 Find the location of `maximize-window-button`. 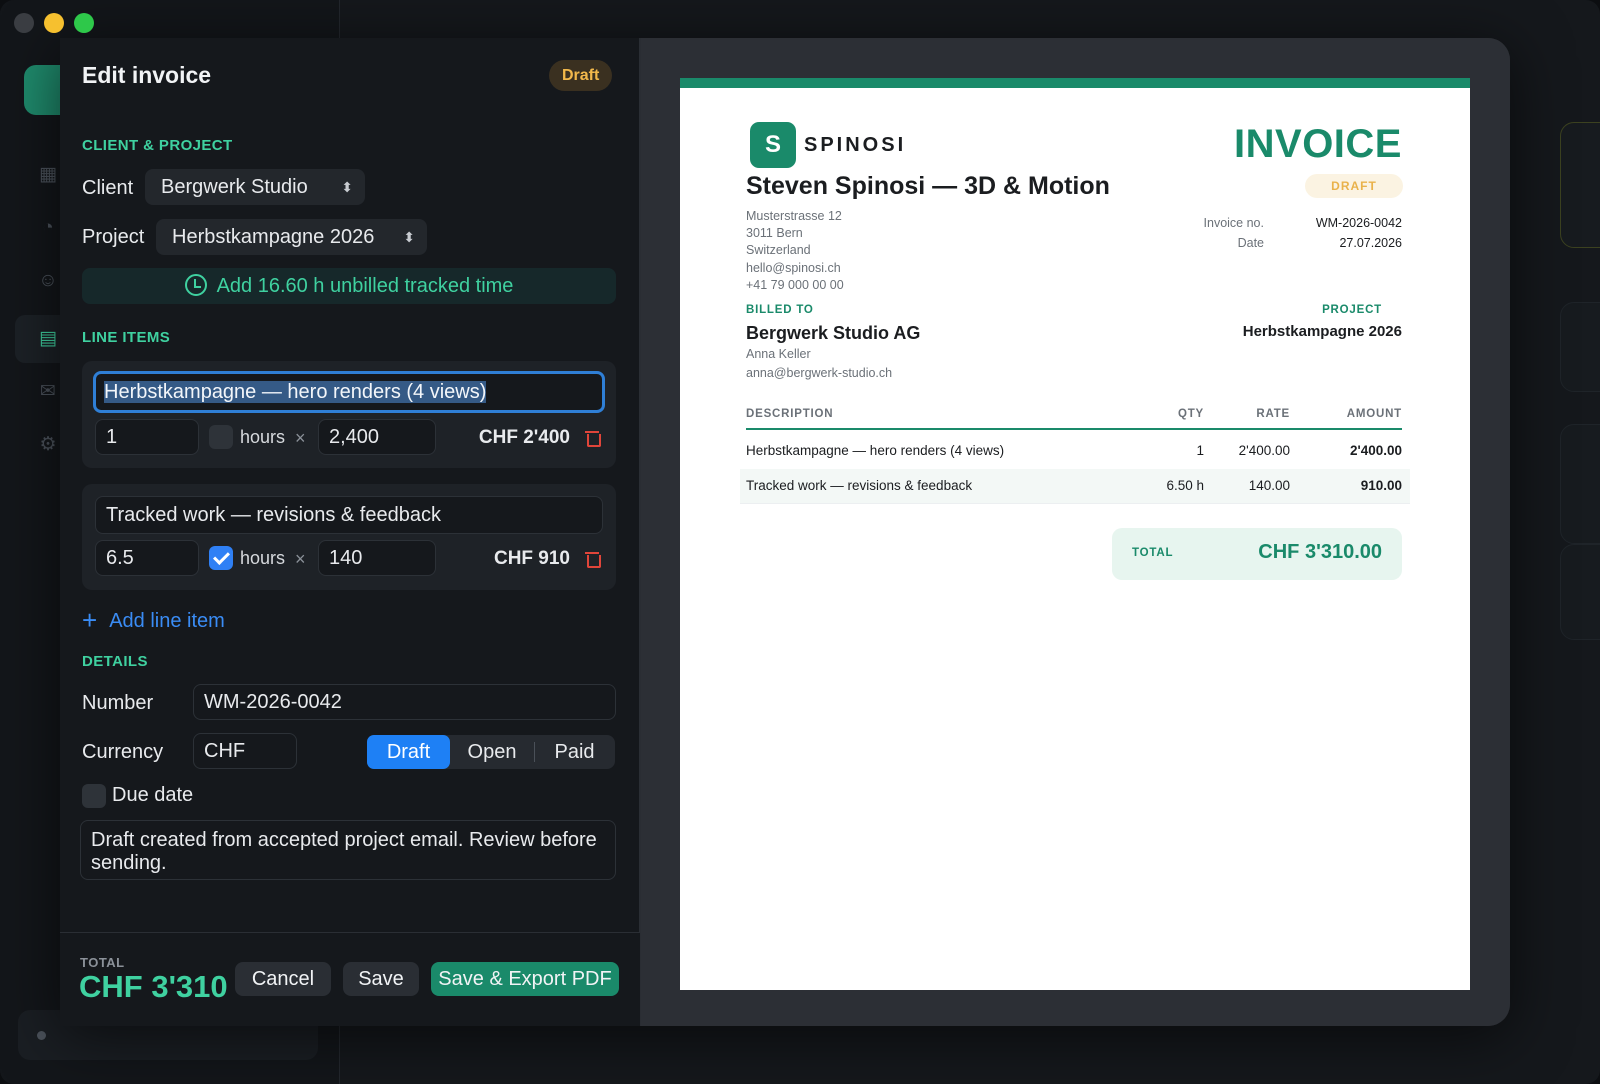

maximize-window-button is located at coordinates (84, 23).